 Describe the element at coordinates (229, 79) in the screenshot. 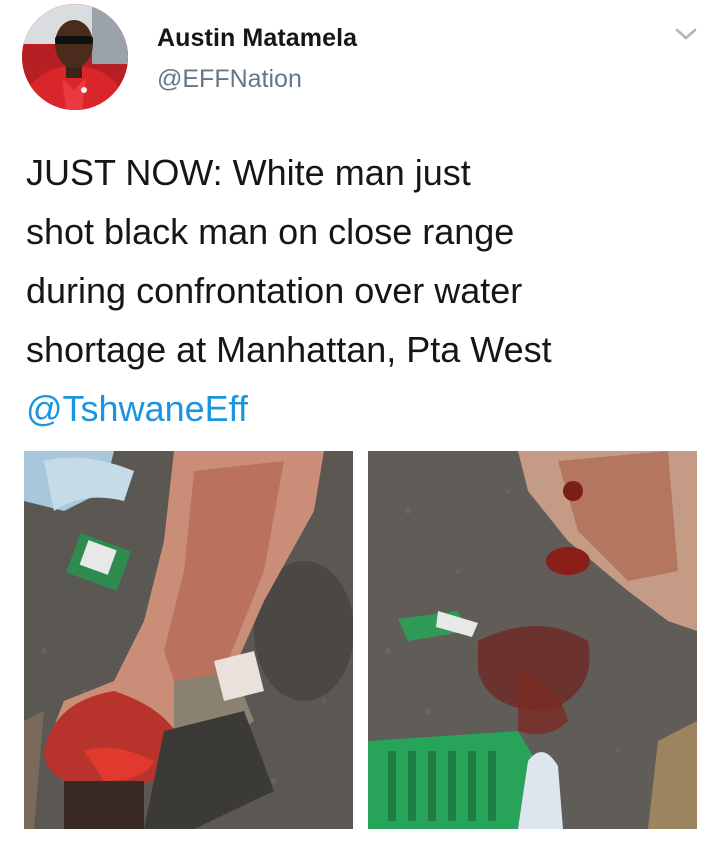

I see `author-handle: @EFFNation` at that location.